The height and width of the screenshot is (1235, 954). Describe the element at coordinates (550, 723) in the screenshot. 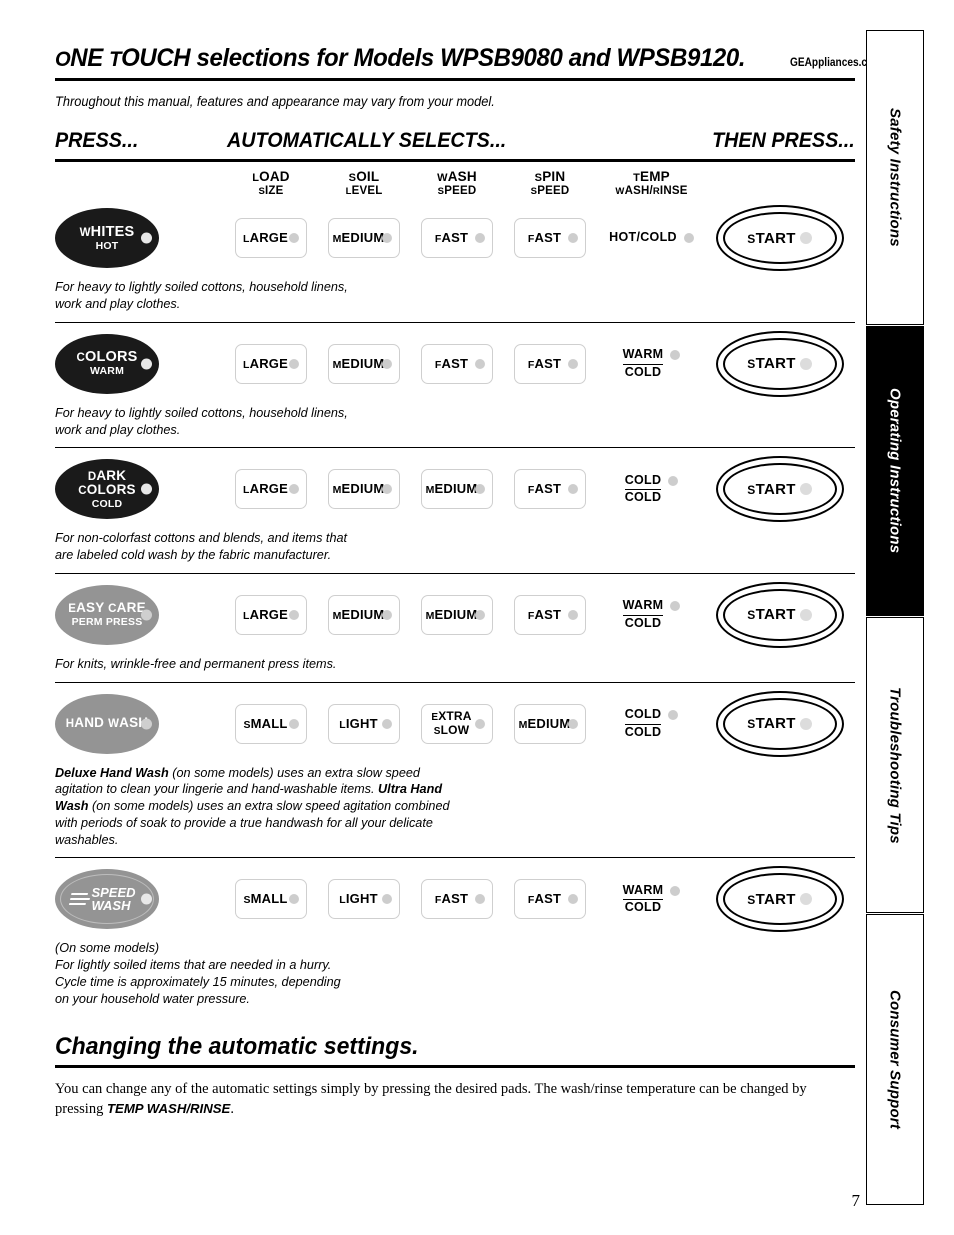

I see `pad-spin-speed: MEDIUM` at that location.